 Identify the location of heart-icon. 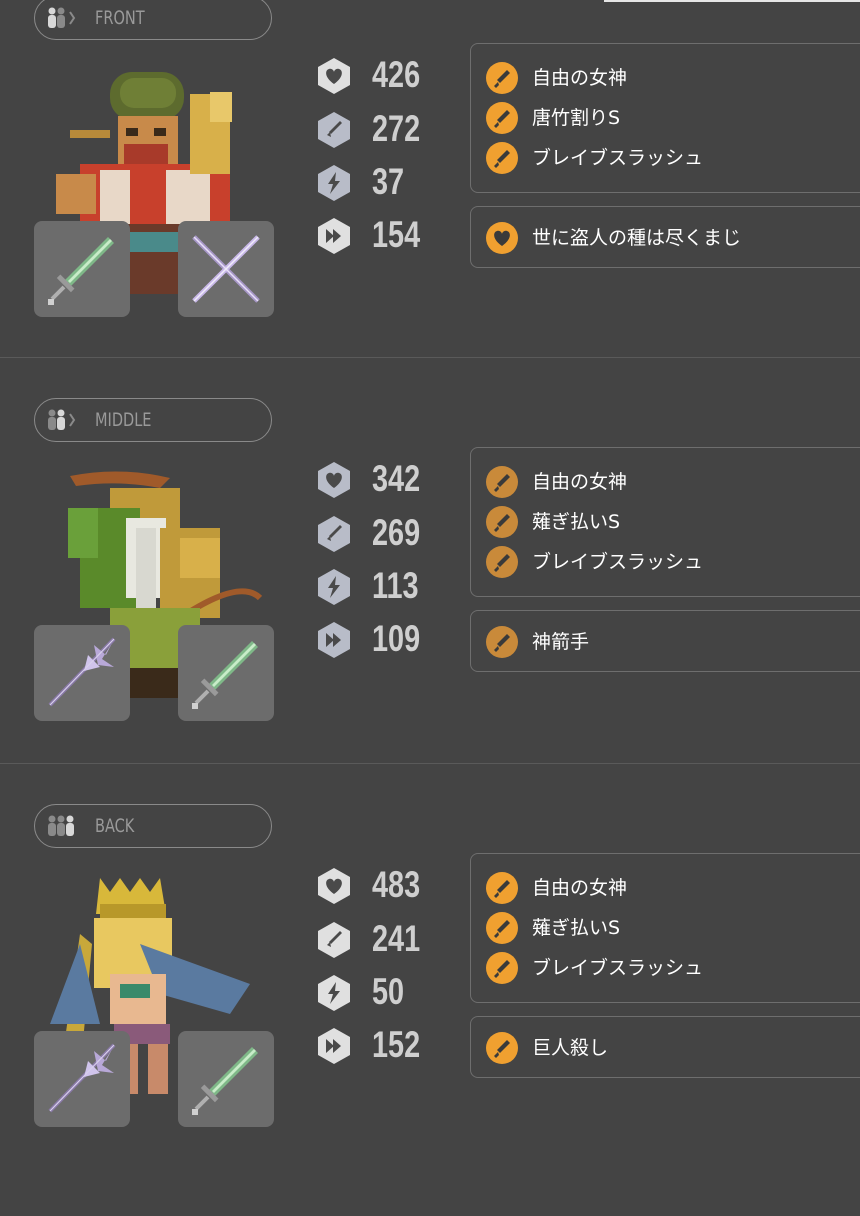
(502, 238).